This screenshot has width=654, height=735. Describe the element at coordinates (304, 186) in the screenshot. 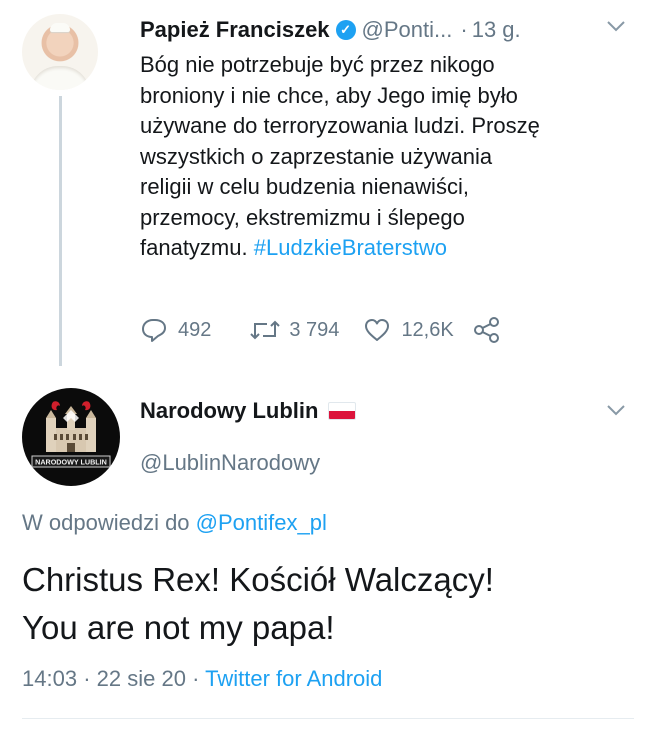

I see `tweet1-text-line: religii w celu budzenia nienawiści,` at that location.